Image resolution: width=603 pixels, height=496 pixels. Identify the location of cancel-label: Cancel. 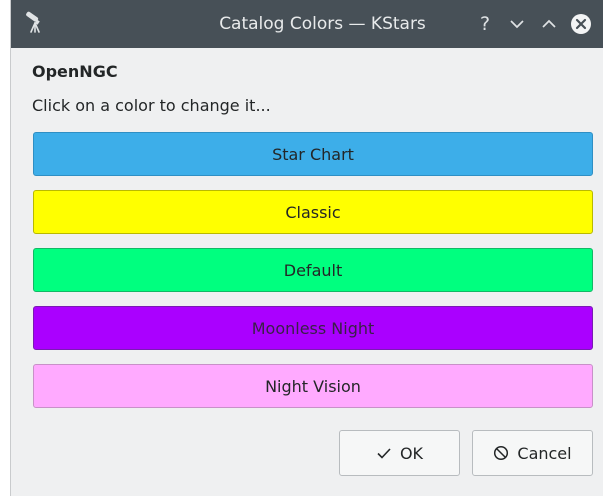
(544, 453).